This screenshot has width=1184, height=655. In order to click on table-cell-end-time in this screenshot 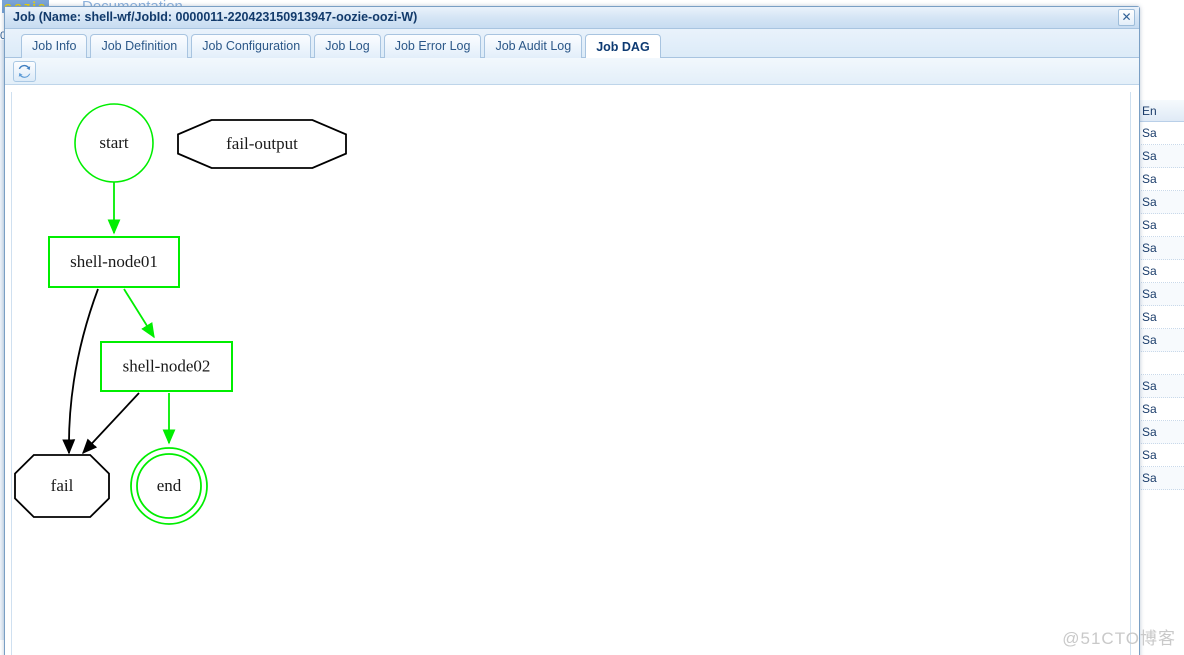, I will do `click(1163, 363)`.